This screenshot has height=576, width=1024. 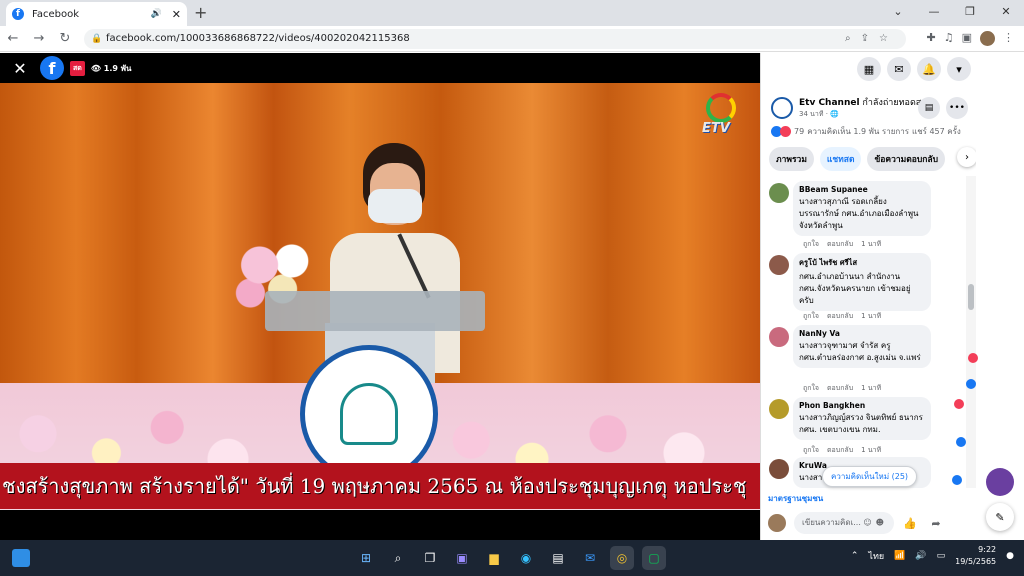 I want to click on commenter-name: BBeam Supanee, so click(x=862, y=189).